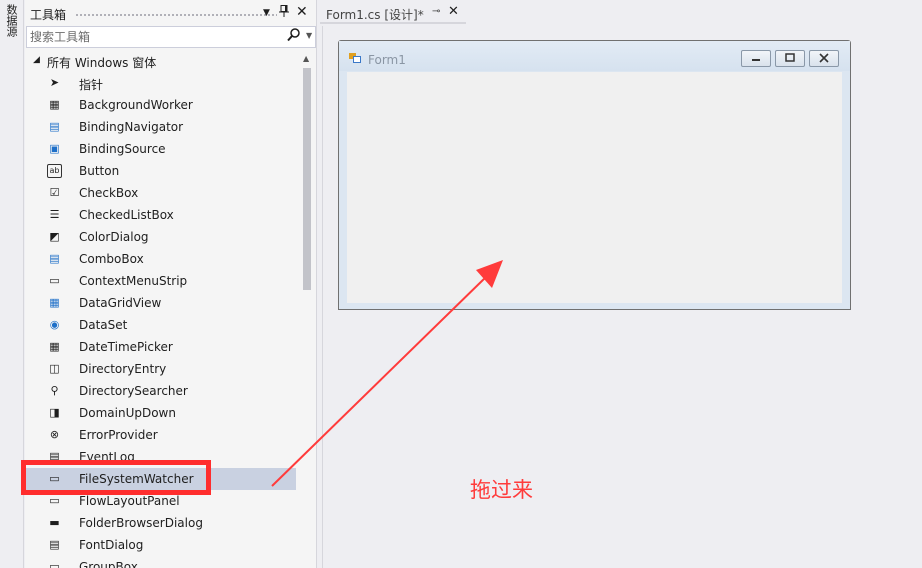  I want to click on pin-icon, so click(284, 13).